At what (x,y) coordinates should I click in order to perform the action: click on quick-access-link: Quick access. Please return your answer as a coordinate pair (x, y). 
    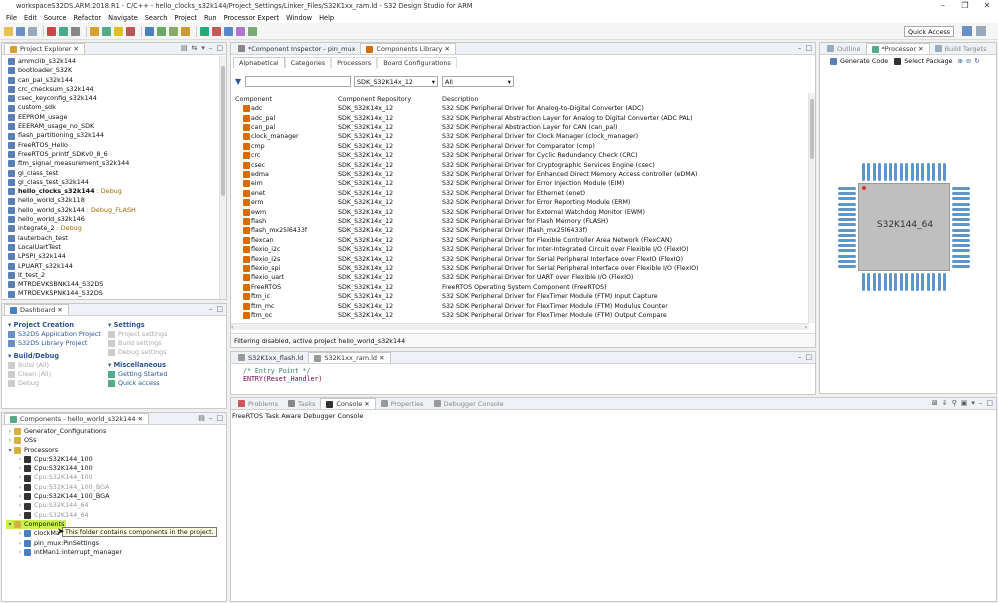
    Looking at the image, I should click on (163, 383).